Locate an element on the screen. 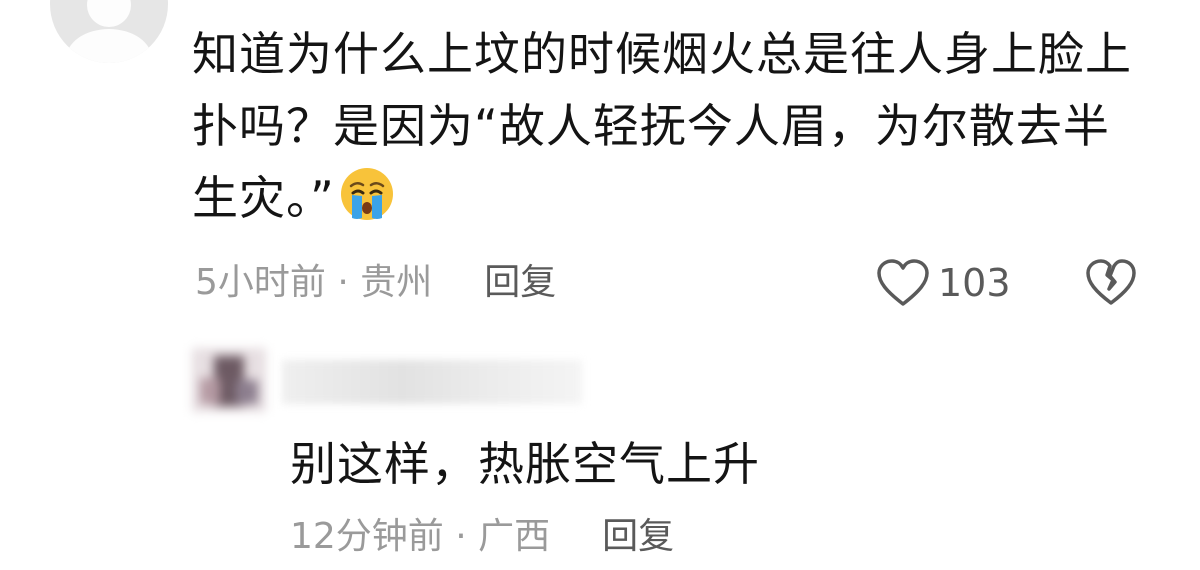 This screenshot has width=1200, height=570. reply-body: 别这样，热胀空气上升 is located at coordinates (525, 464).